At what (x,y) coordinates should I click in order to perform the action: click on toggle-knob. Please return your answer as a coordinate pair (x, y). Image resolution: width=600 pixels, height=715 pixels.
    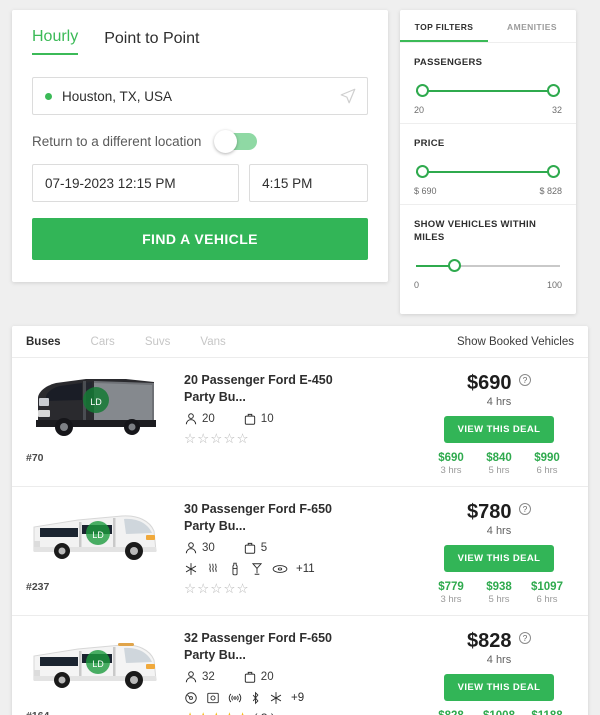
    Looking at the image, I should click on (226, 141).